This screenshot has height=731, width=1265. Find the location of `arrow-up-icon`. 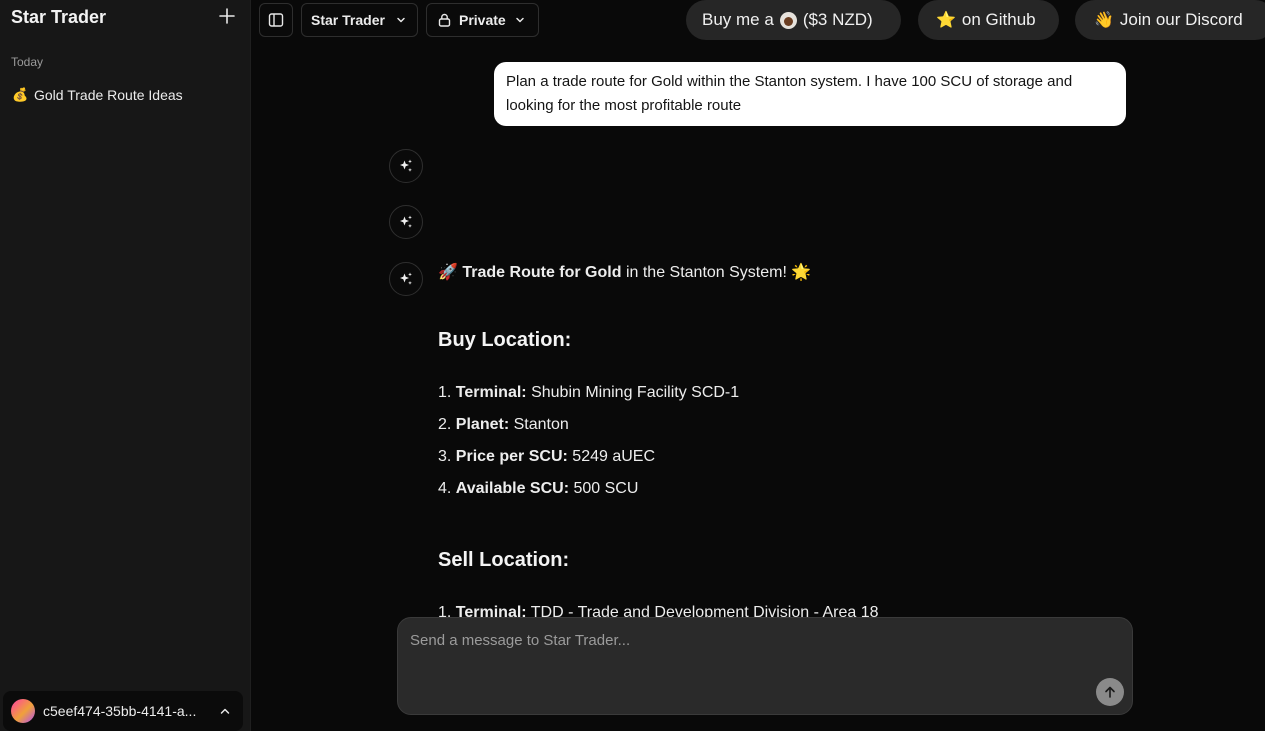

arrow-up-icon is located at coordinates (1110, 692).